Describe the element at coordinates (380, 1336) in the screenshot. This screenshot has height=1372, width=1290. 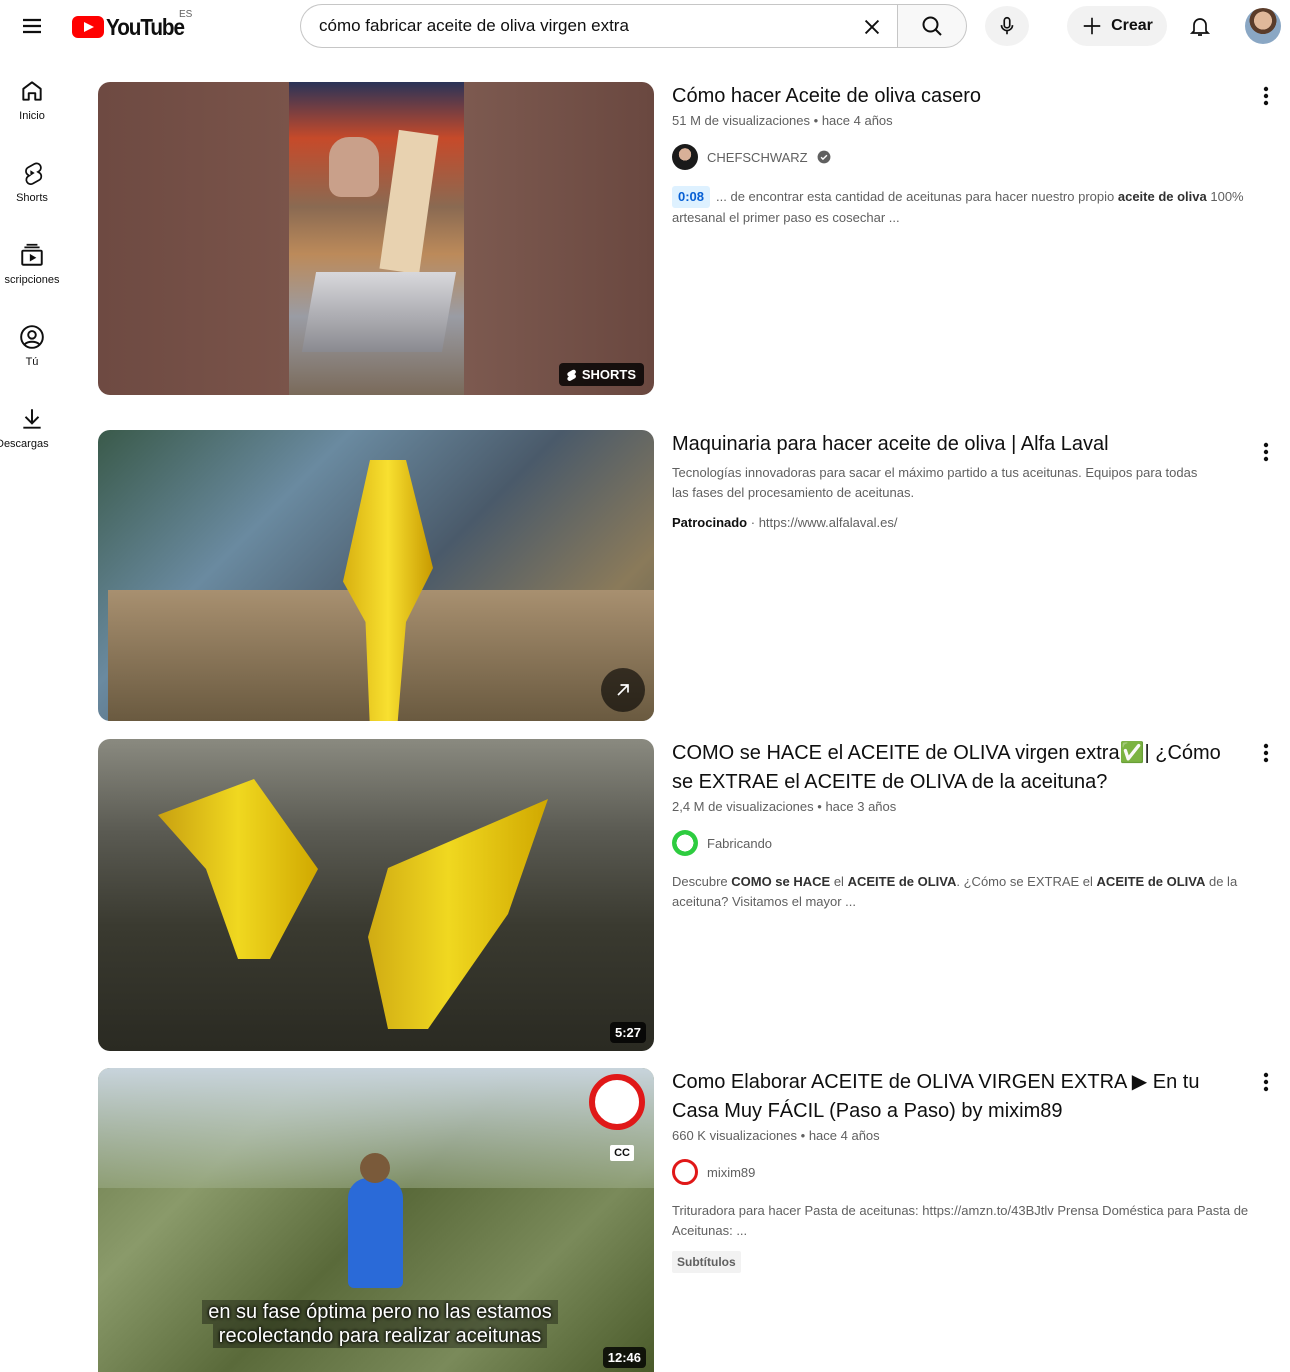
I see `caption-line: recolectando para realizar aceitunas` at that location.